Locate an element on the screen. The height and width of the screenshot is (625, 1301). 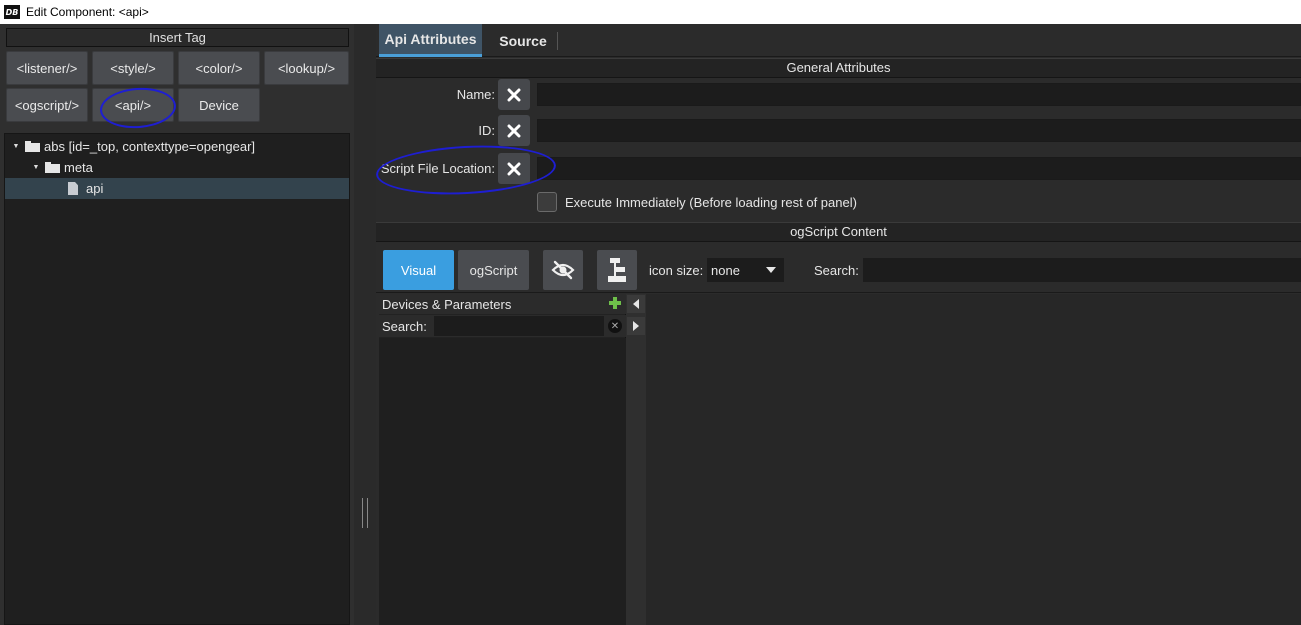
window-title: Edit Component: <api> is located at coordinates (87, 12).